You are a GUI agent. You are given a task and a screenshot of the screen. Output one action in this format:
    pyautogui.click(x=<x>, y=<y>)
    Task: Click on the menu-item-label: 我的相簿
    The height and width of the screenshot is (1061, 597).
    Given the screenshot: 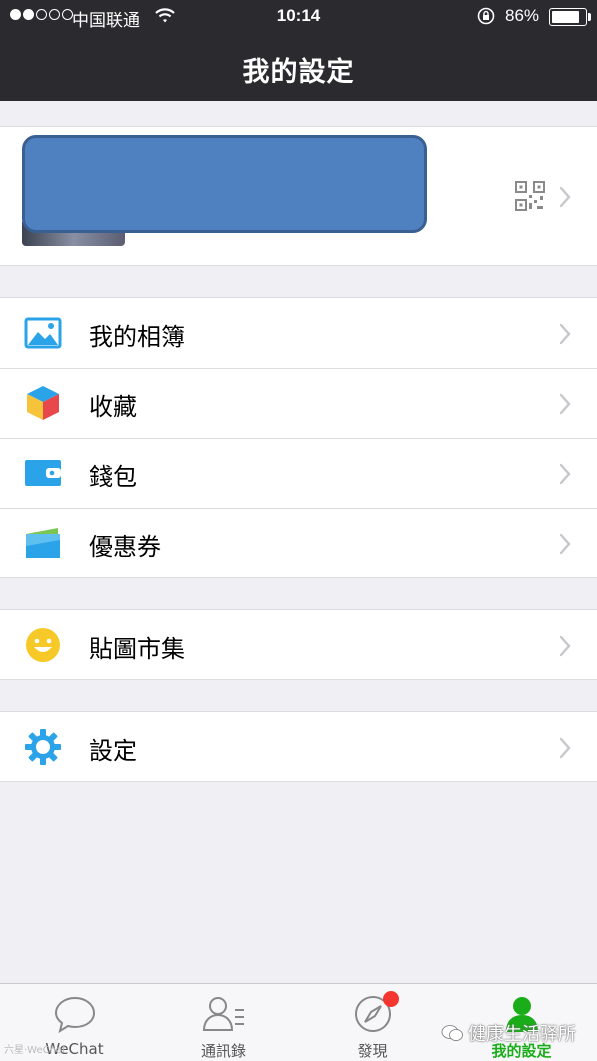 What is the action you would take?
    pyautogui.click(x=137, y=337)
    